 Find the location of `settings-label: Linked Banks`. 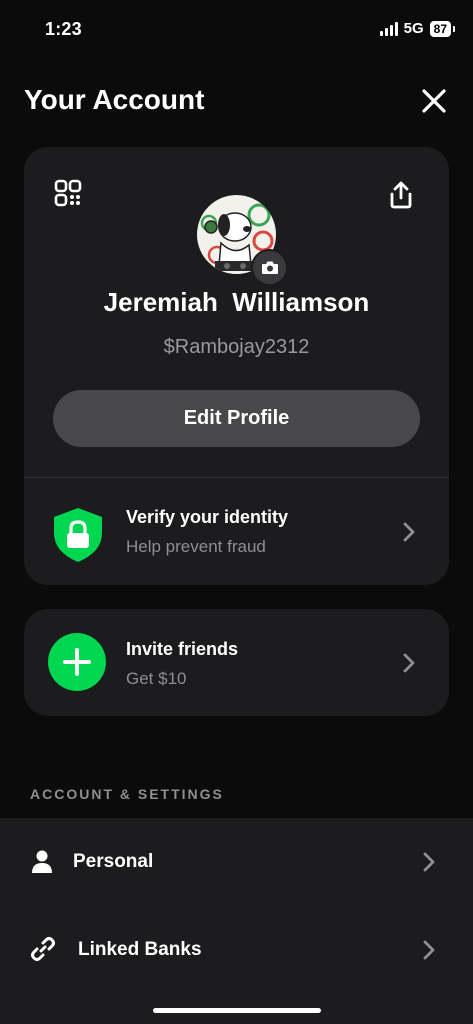

settings-label: Linked Banks is located at coordinates (140, 949).